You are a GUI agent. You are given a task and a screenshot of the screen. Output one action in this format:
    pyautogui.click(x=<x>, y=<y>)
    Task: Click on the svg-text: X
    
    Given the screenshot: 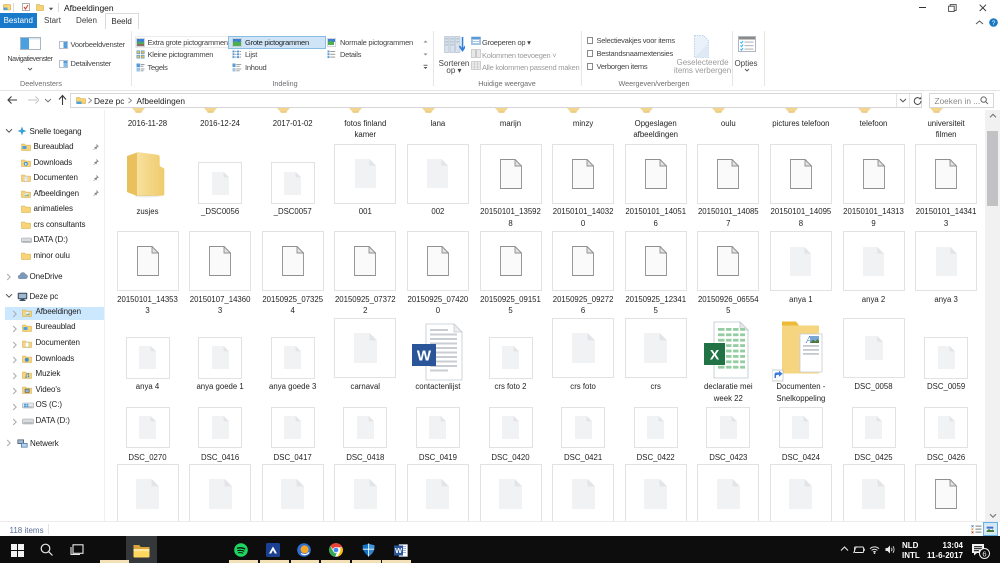 What is the action you would take?
    pyautogui.click(x=715, y=355)
    